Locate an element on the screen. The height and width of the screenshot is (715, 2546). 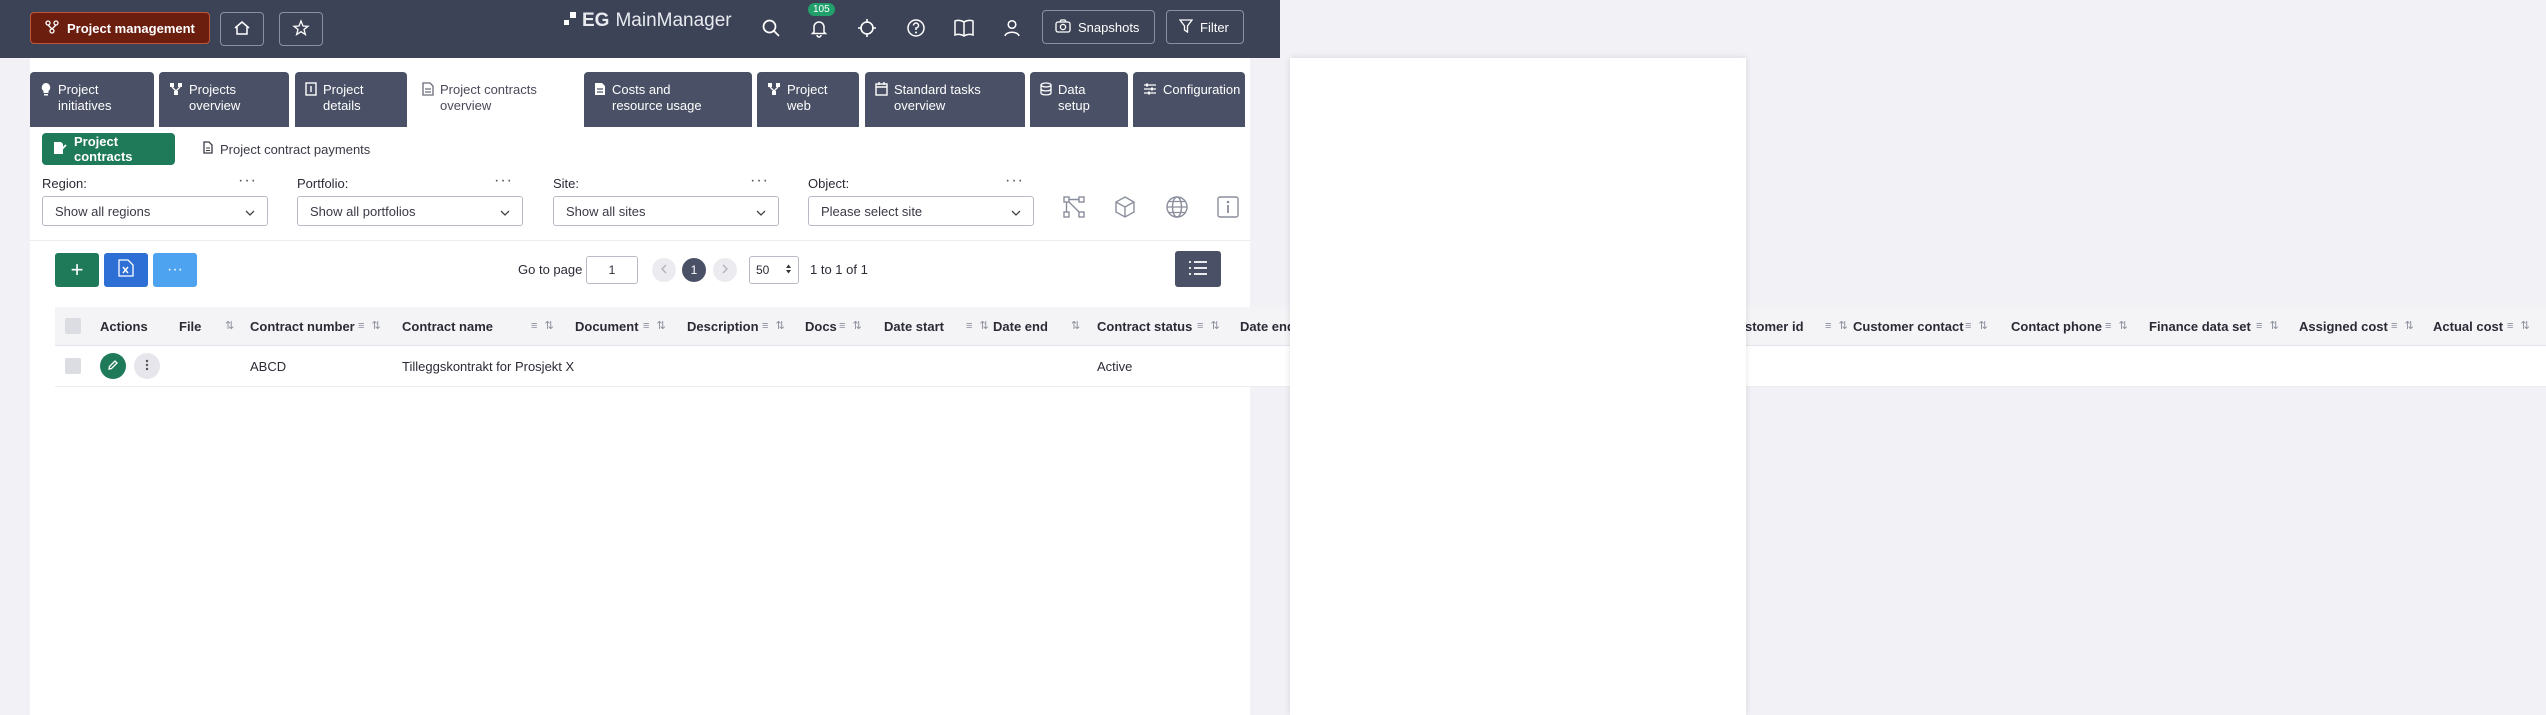
site-more-button: ··· is located at coordinates (759, 181).